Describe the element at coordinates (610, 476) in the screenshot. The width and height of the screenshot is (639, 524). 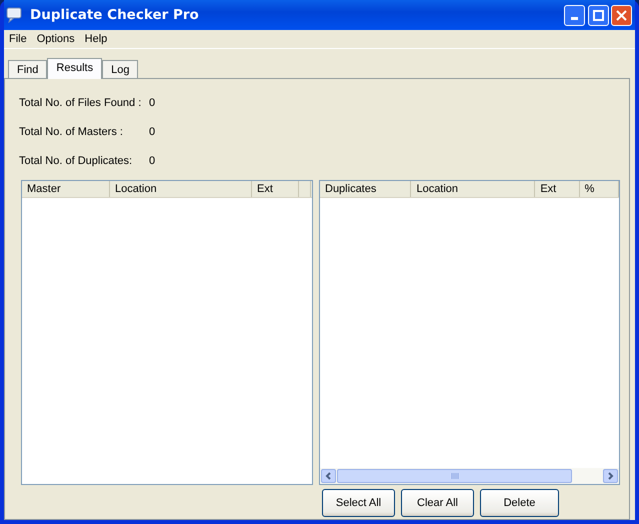
I see `scroll-right-icon` at that location.